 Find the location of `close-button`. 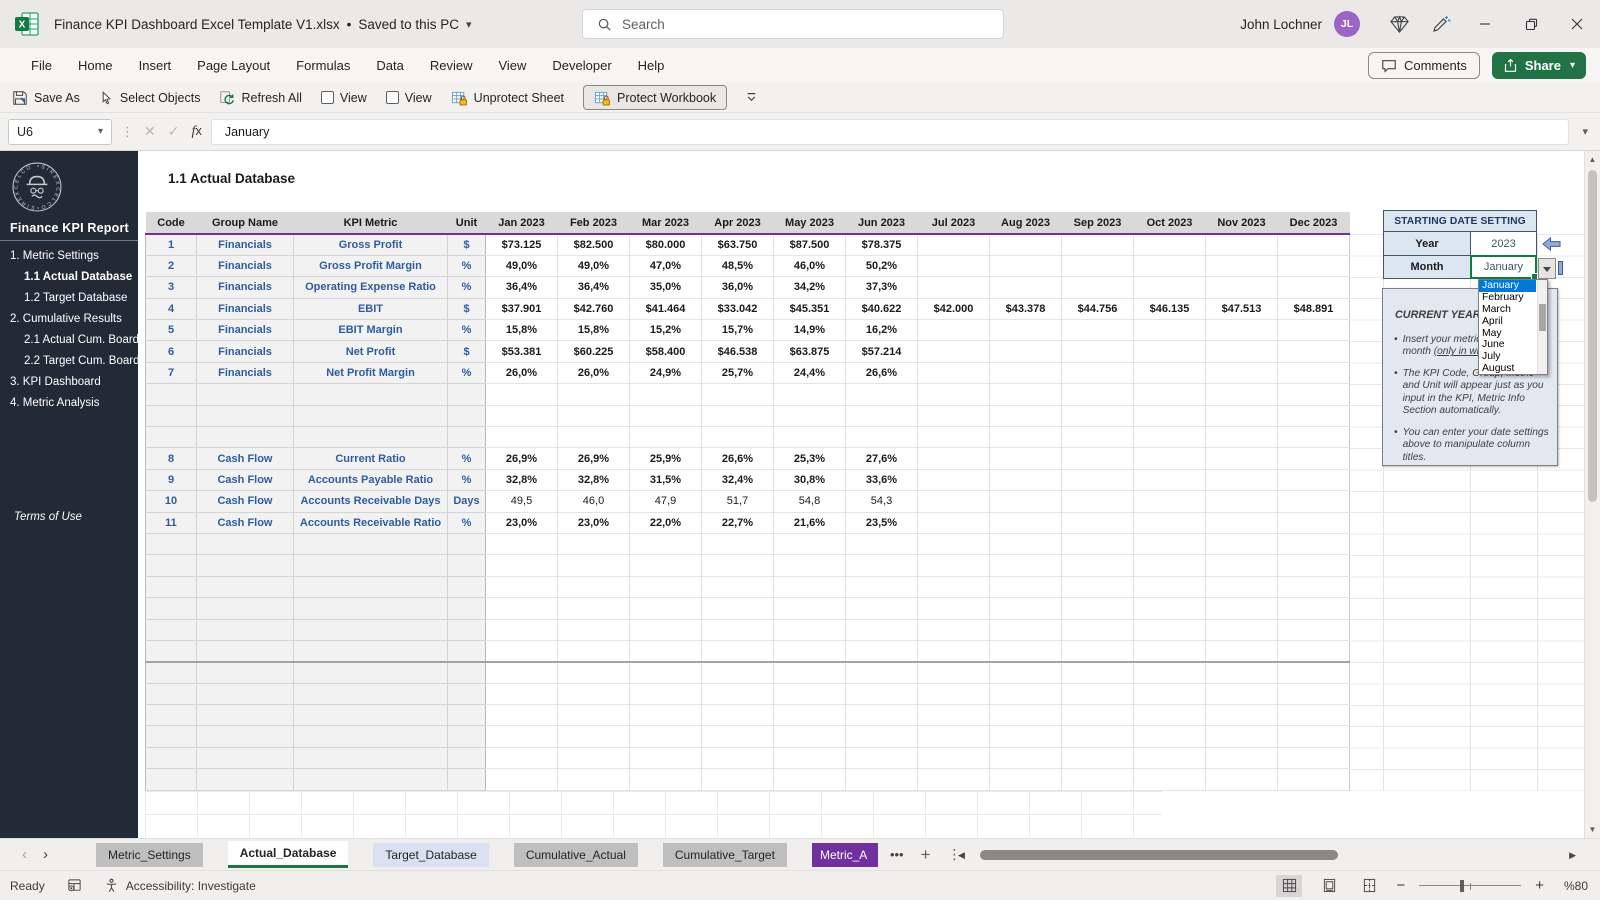

close-button is located at coordinates (1577, 24).